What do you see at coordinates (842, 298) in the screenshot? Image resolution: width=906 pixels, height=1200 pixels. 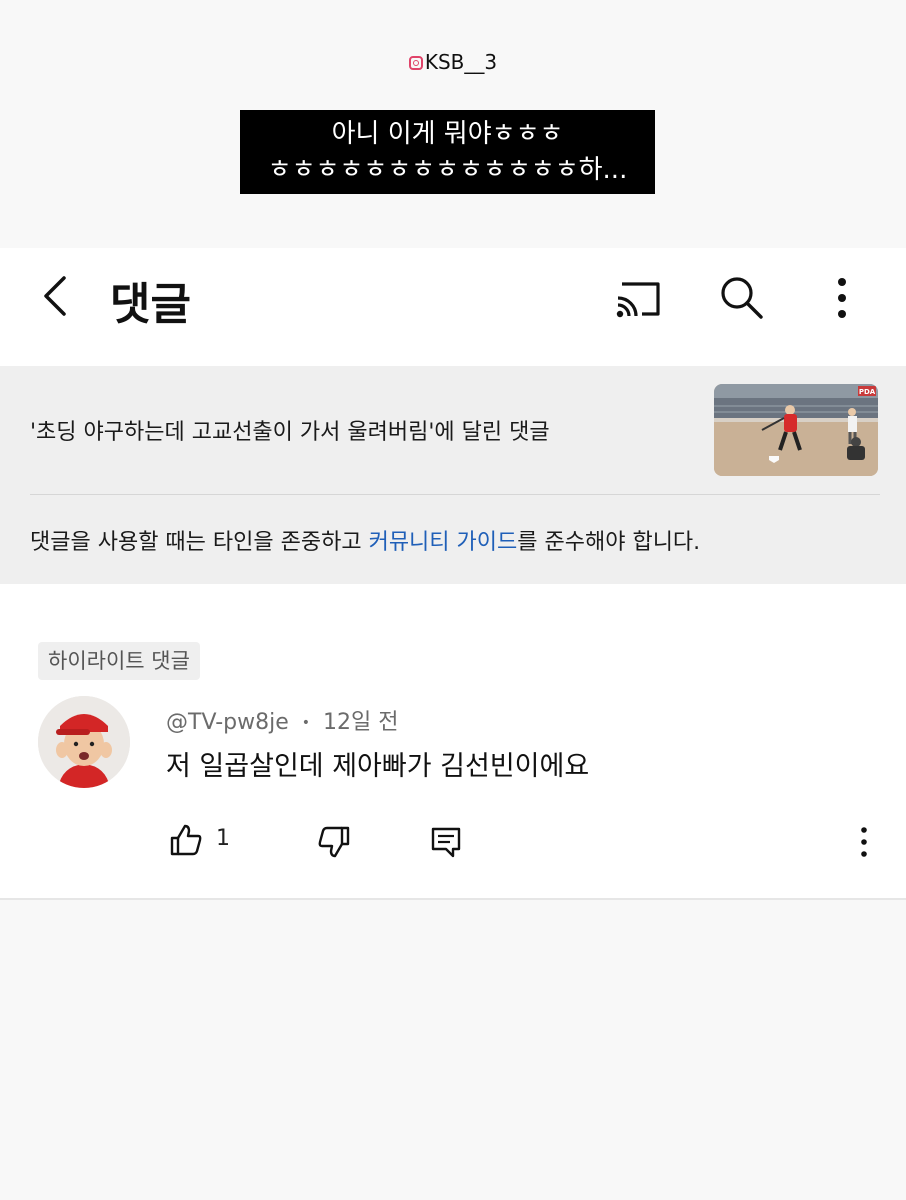 I see `more-vert-icon` at bounding box center [842, 298].